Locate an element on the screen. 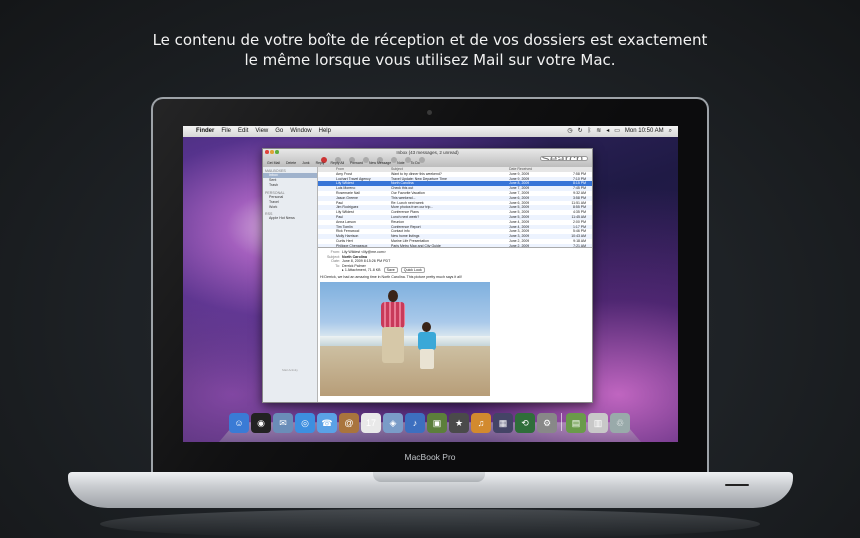  preview-icon: ◈ is located at coordinates (393, 423).